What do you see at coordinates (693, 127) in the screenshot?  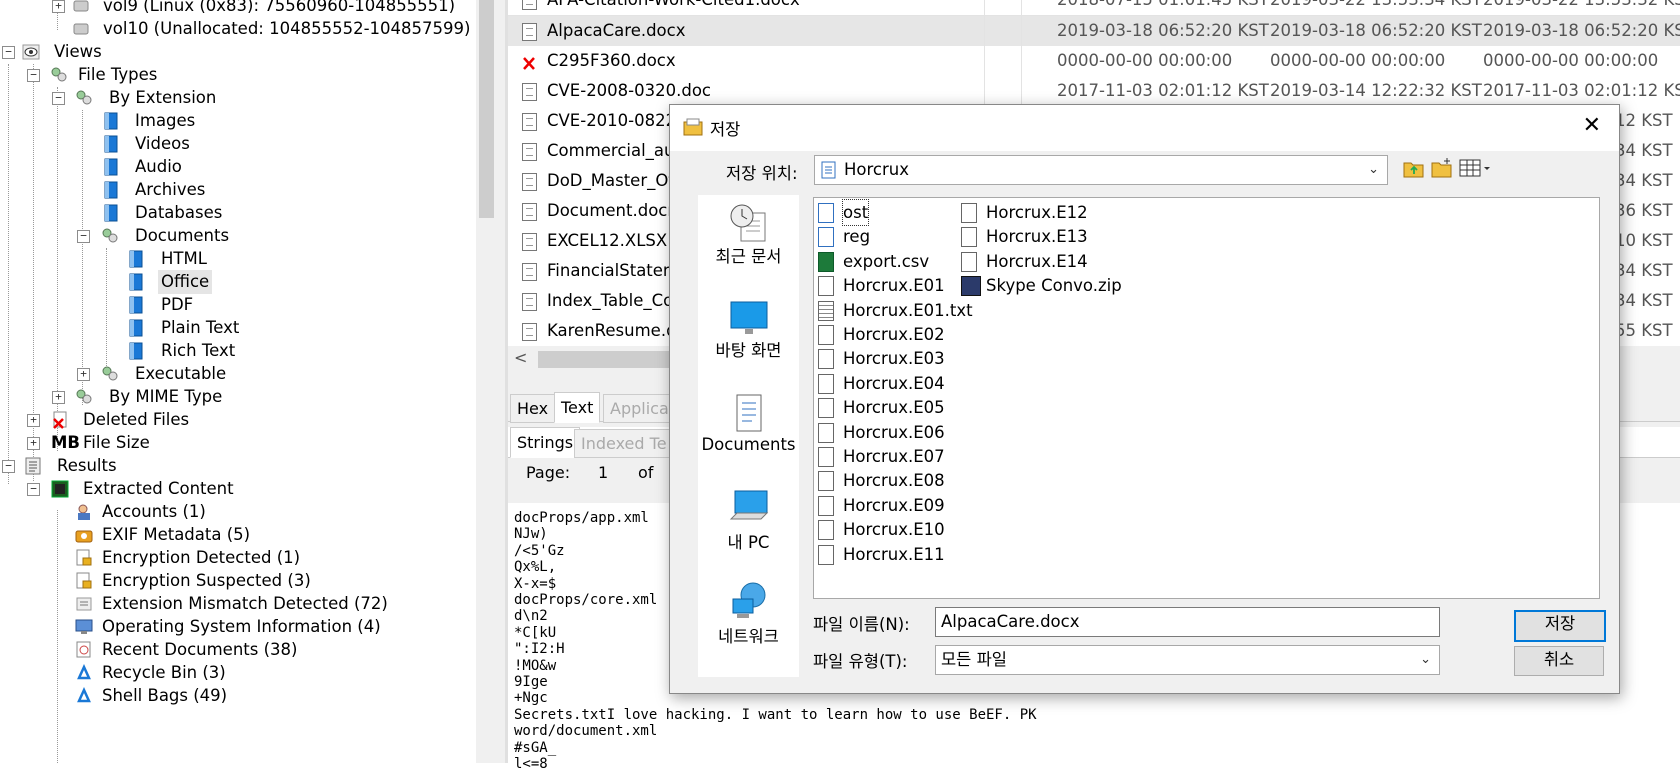 I see `save-dialog-icon` at bounding box center [693, 127].